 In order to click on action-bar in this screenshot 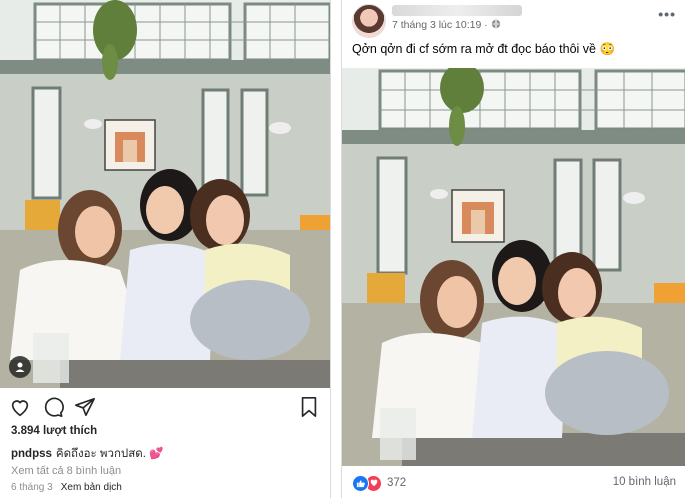, I will do `click(165, 407)`.